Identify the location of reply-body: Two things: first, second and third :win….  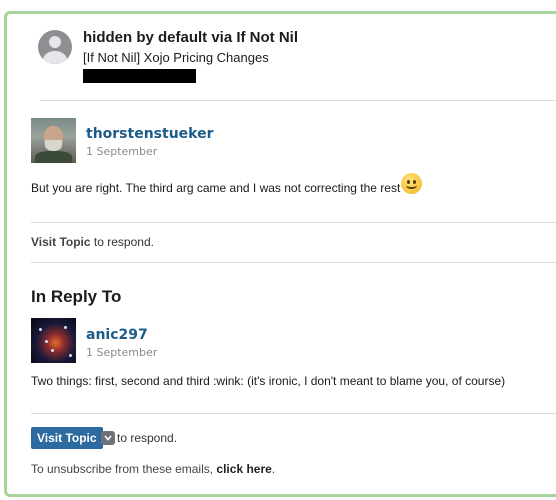
(268, 381).